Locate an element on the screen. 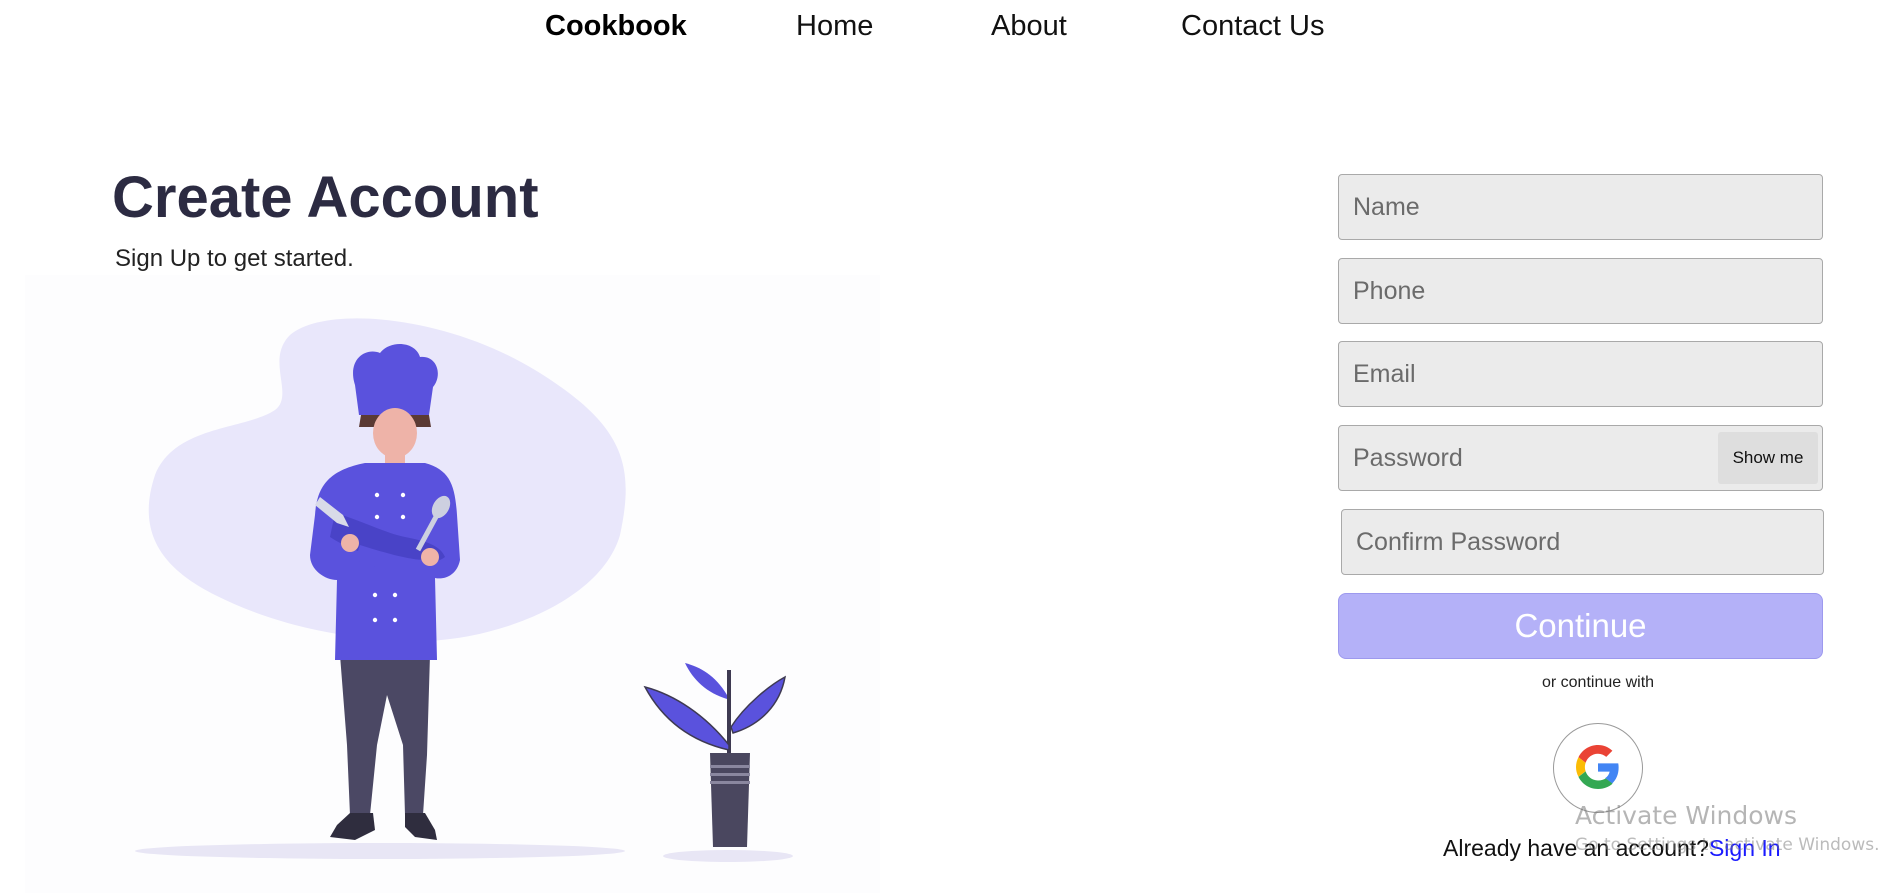  potted-plant is located at coordinates (715, 755).